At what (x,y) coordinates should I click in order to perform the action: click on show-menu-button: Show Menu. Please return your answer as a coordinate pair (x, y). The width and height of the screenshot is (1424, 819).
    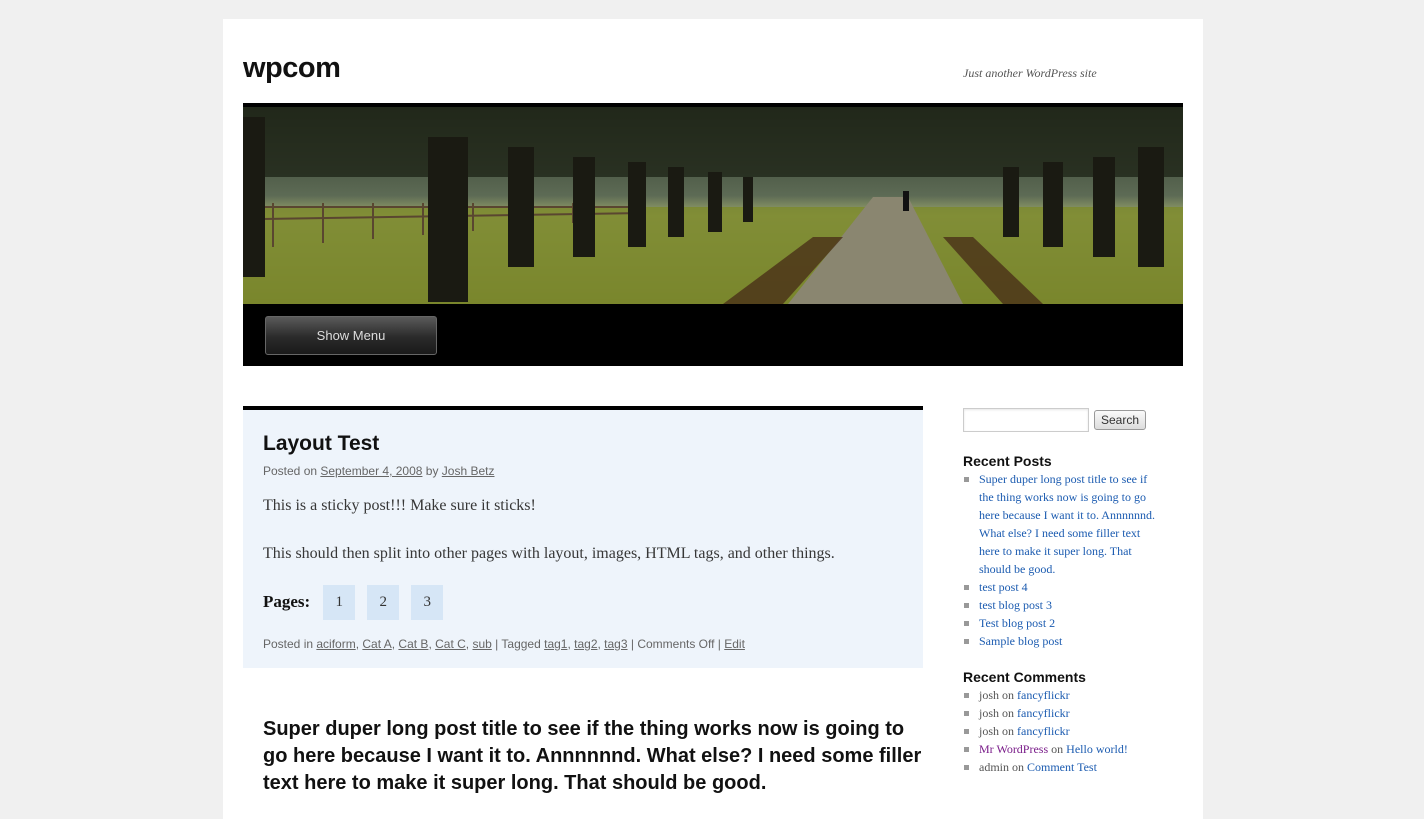
    Looking at the image, I should click on (351, 335).